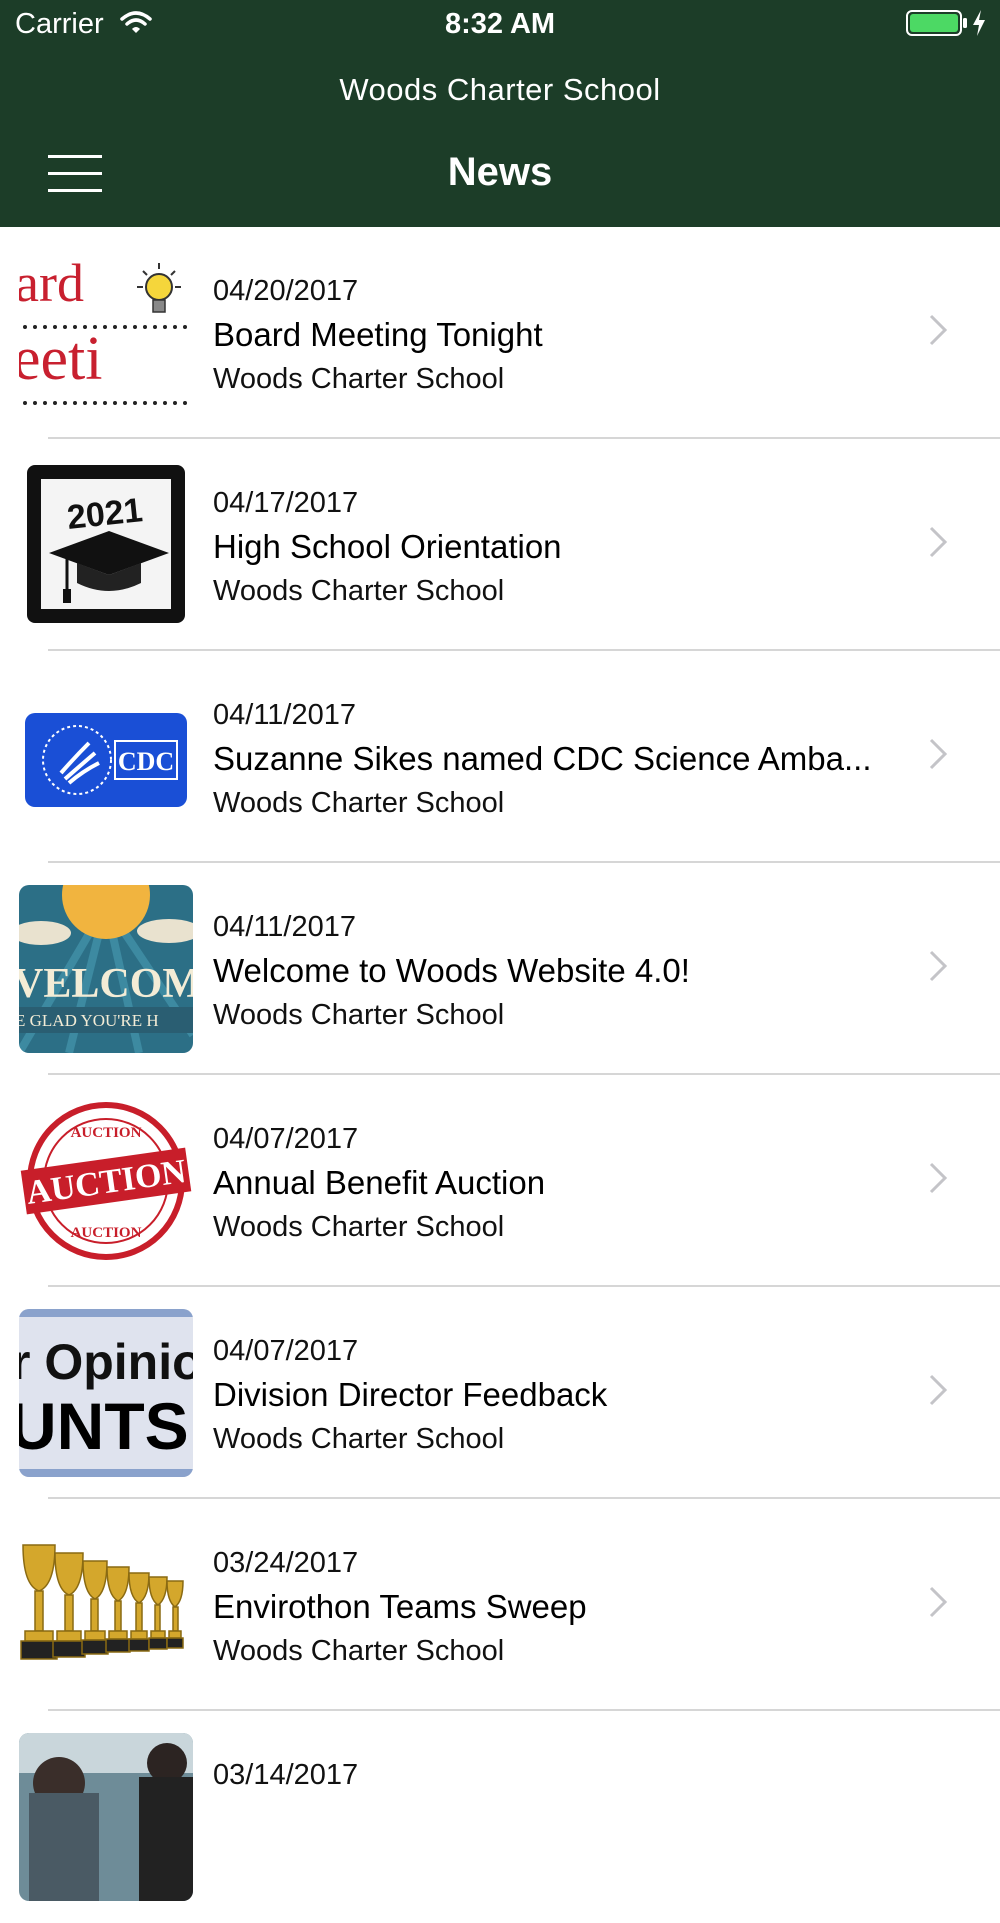  I want to click on news-thumbnail-photo, so click(106, 1817).